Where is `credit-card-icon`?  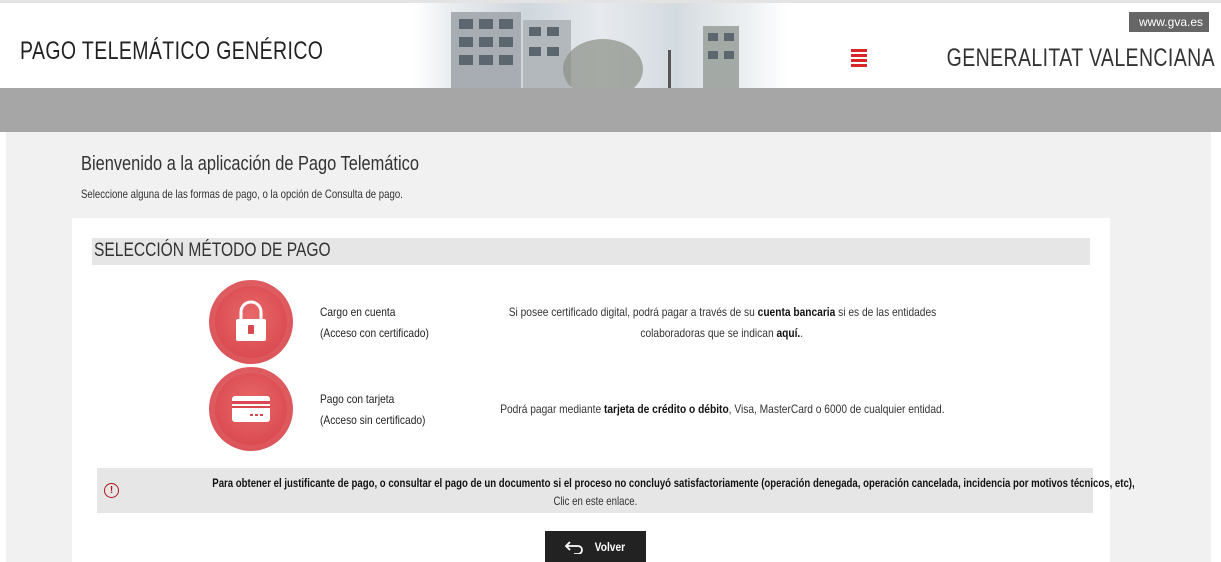
credit-card-icon is located at coordinates (251, 409).